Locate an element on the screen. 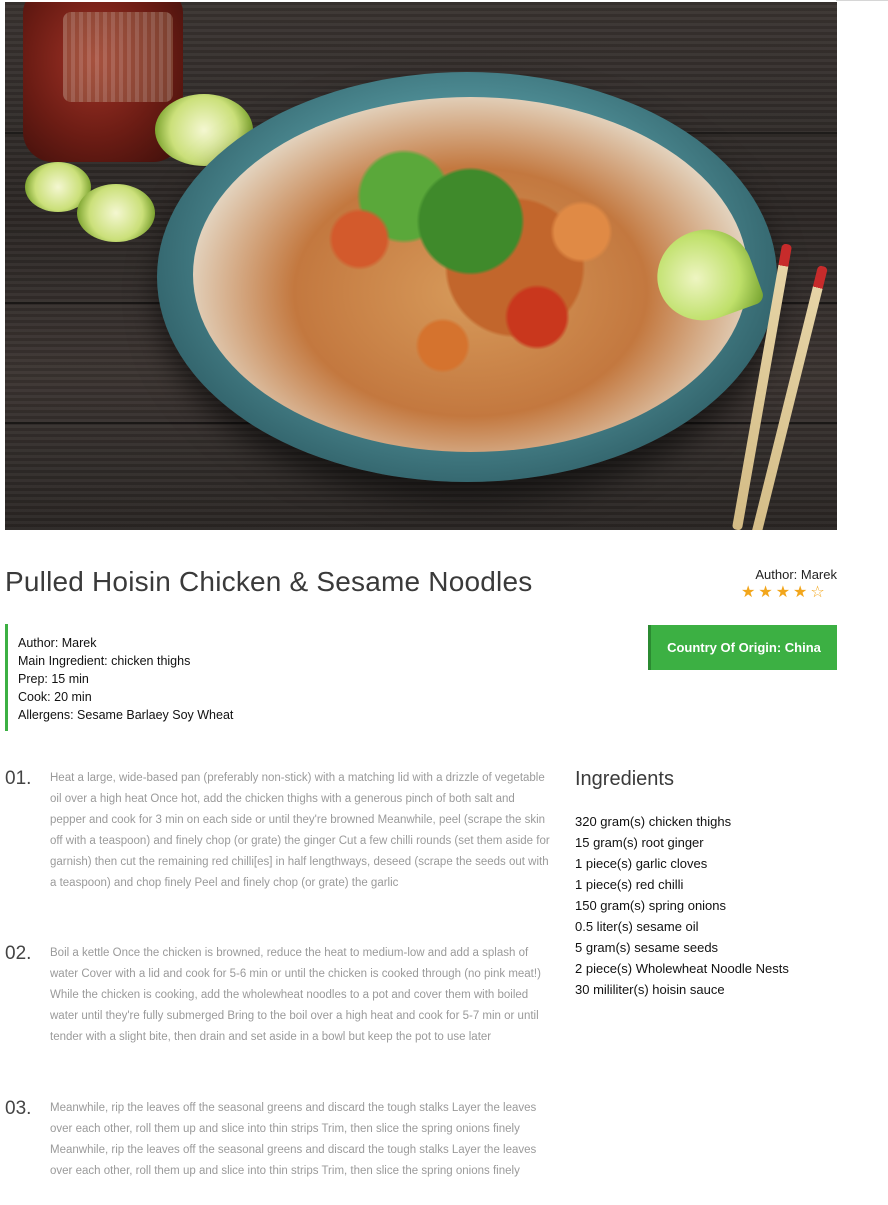  step-number: 03. is located at coordinates (18, 1108).